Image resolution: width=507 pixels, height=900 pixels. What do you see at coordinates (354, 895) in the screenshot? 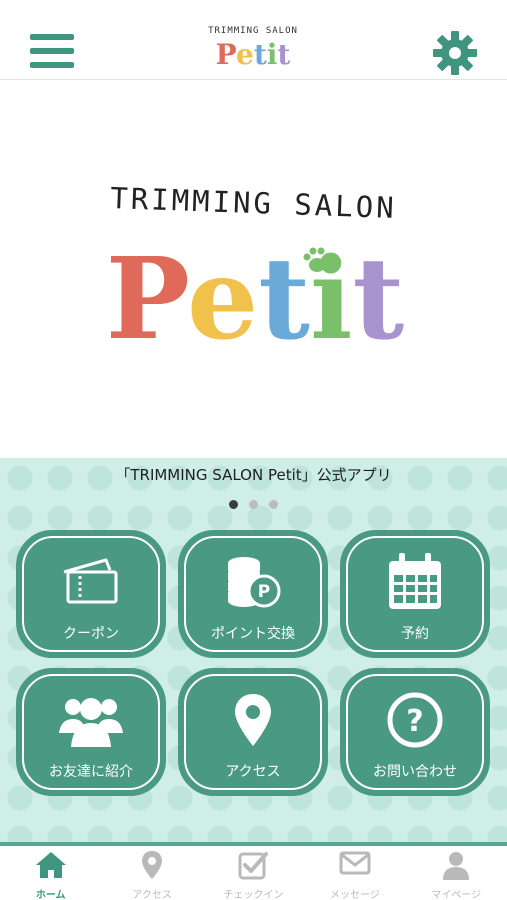
I see `tab-message-label: メッセージ` at bounding box center [354, 895].